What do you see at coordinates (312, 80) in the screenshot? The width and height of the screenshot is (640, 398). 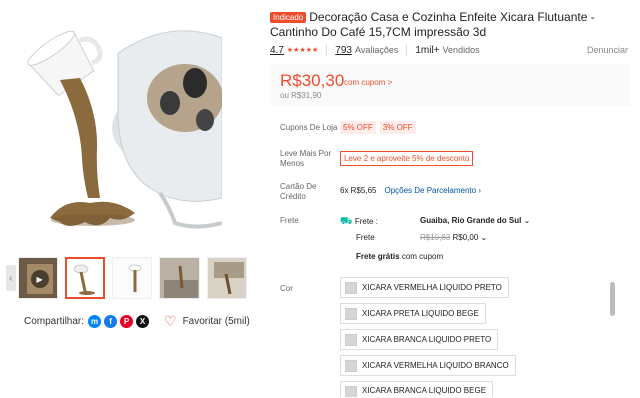 I see `current-price: R$30,30` at bounding box center [312, 80].